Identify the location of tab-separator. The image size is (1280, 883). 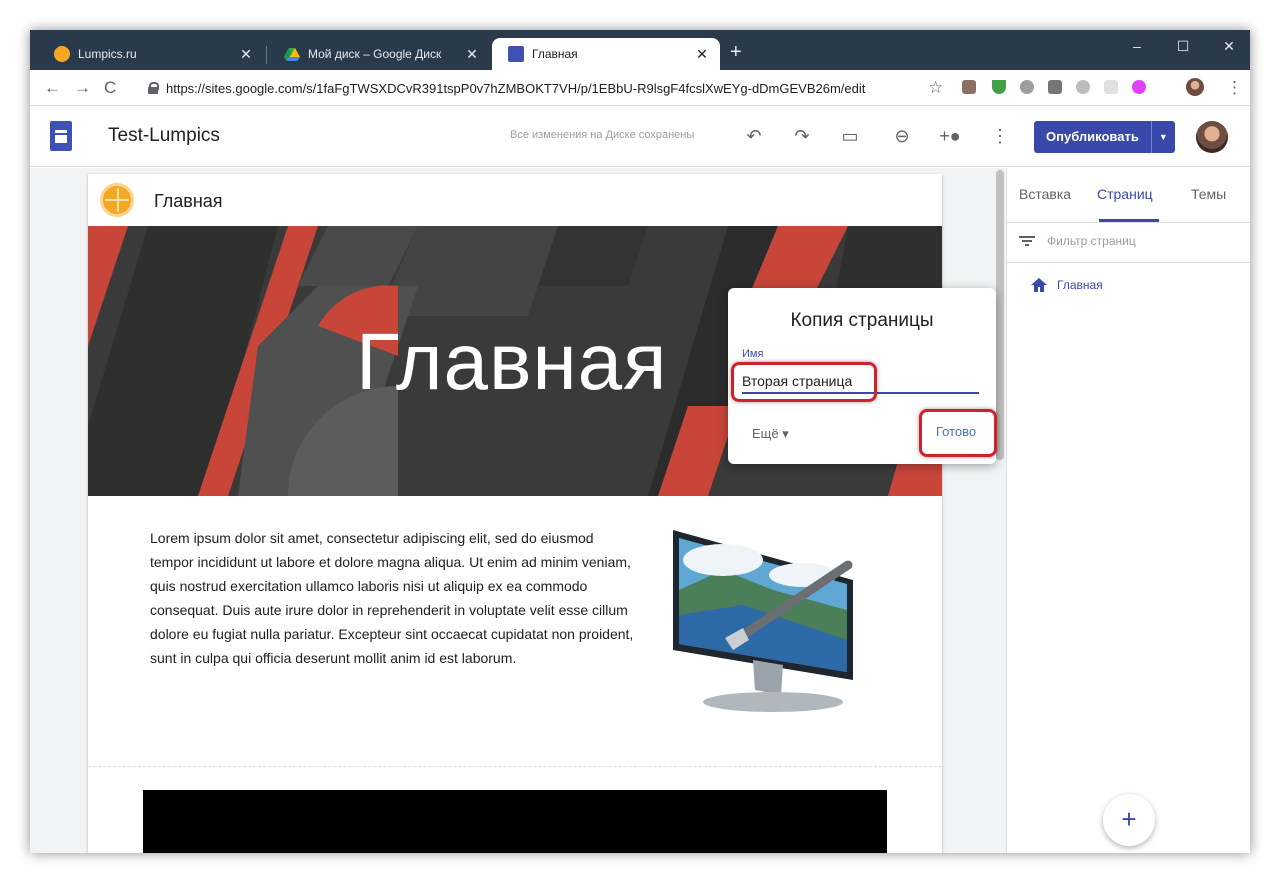
(266, 55).